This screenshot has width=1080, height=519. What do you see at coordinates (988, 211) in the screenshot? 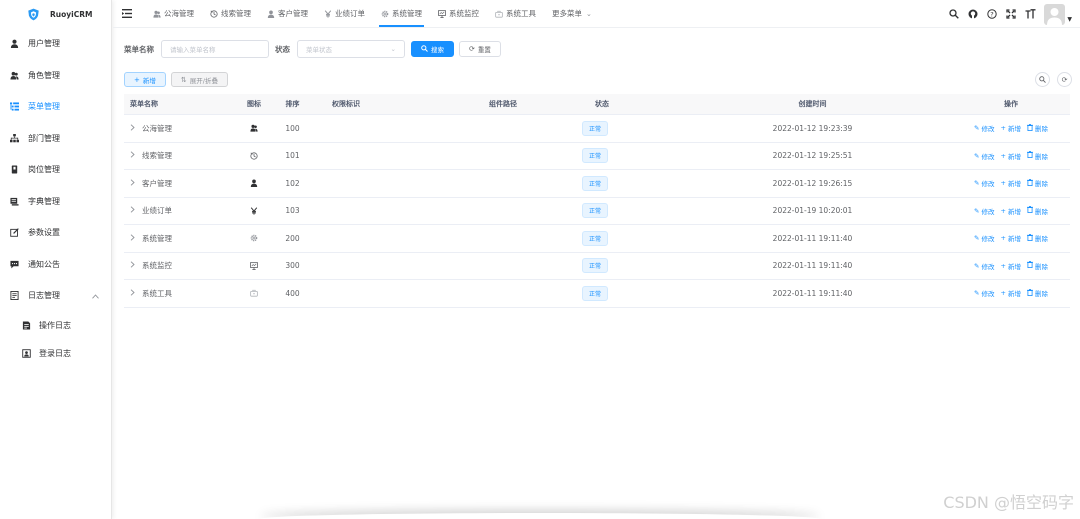
I see `edit-label: 修改` at bounding box center [988, 211].